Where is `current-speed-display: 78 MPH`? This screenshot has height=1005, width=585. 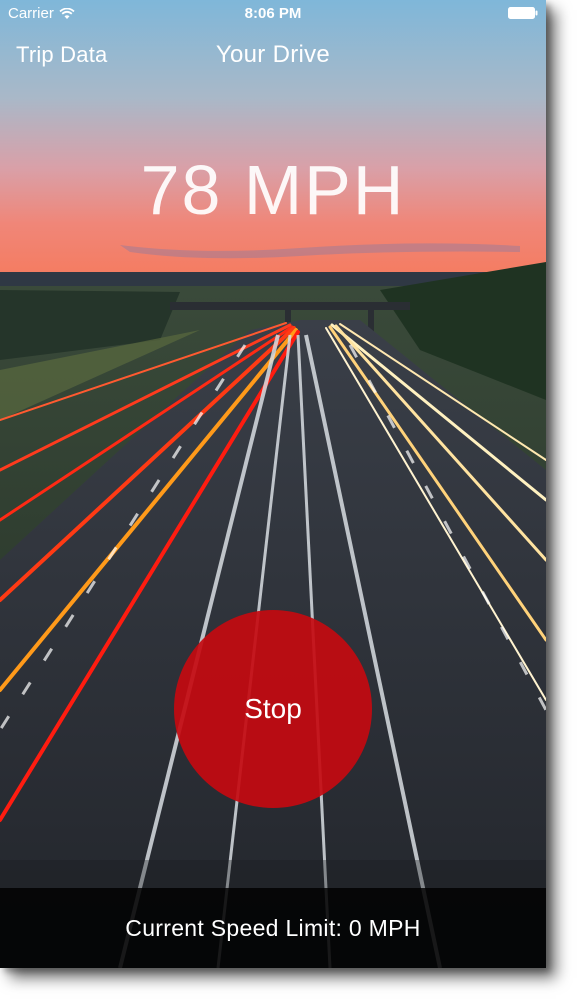 current-speed-display: 78 MPH is located at coordinates (273, 190).